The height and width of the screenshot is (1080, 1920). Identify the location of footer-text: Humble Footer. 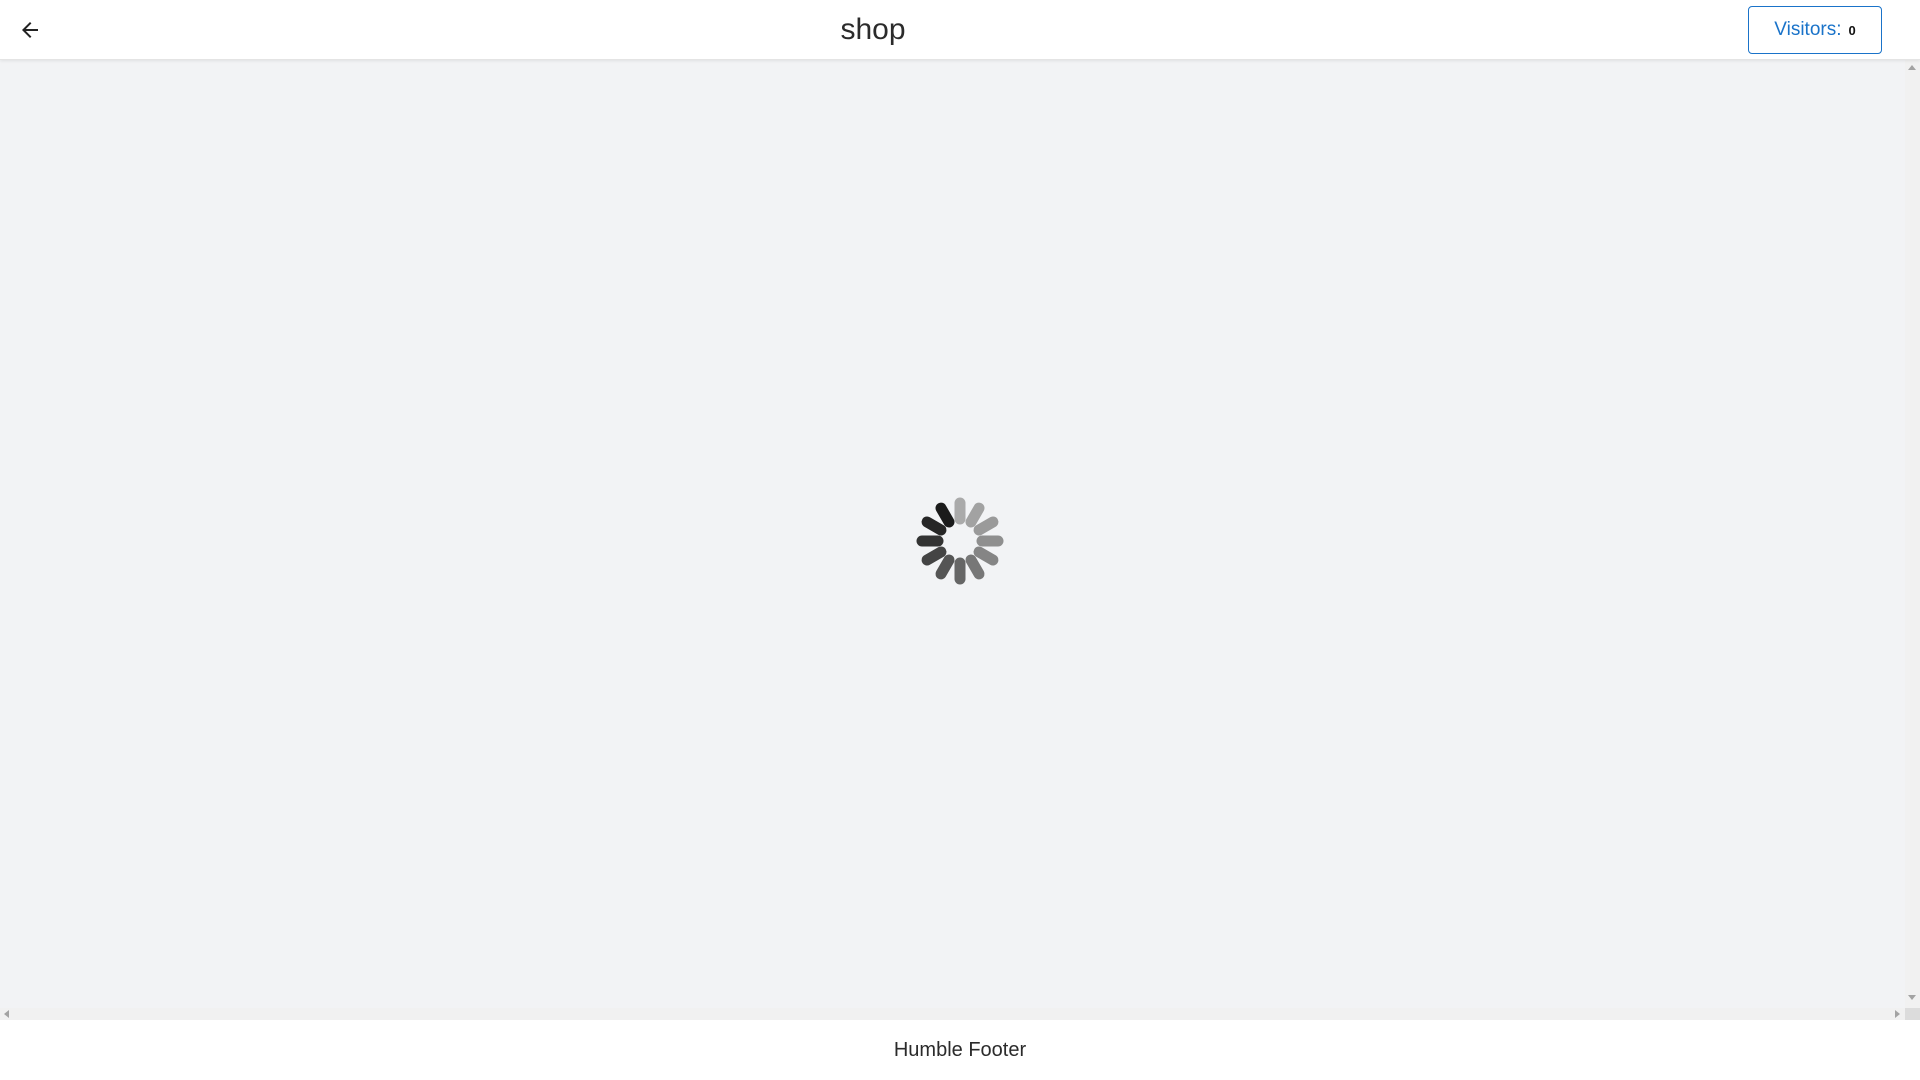
(960, 1050).